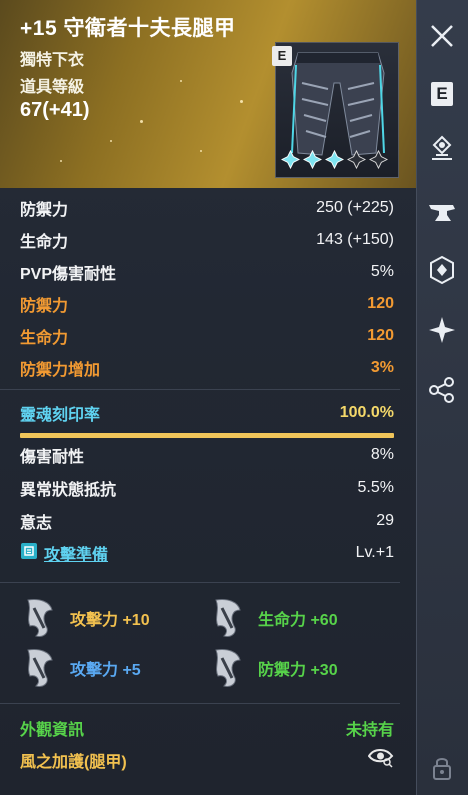 The height and width of the screenshot is (795, 468). Describe the element at coordinates (73, 762) in the screenshot. I see `wind-protection-label: 風之加護(腿甲)` at that location.